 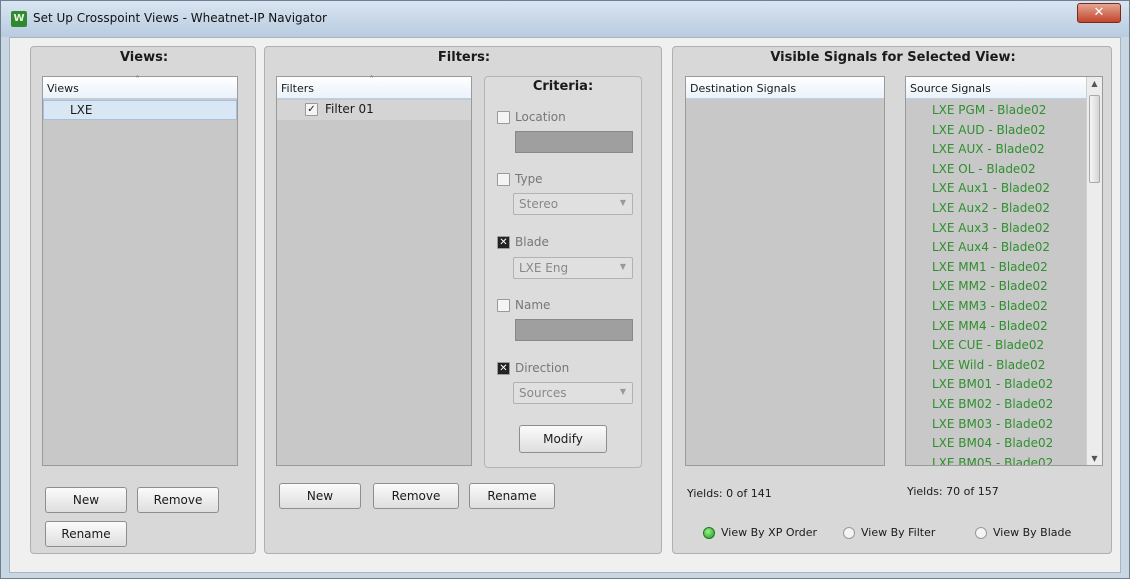 What do you see at coordinates (140, 110) in the screenshot?
I see `list-item: LXE` at bounding box center [140, 110].